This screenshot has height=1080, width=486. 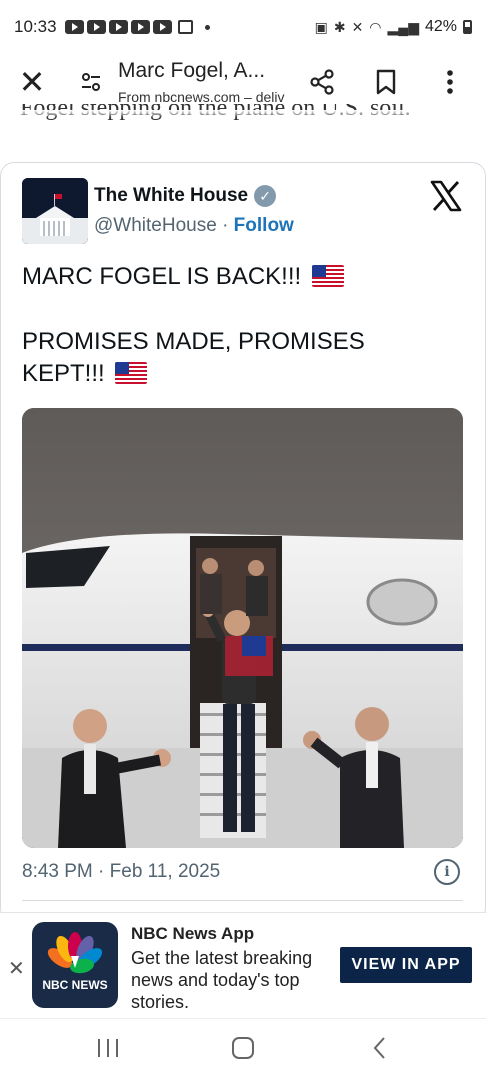 I want to click on tweet-handle-row: @WhiteHouse · Follow, so click(x=194, y=226).